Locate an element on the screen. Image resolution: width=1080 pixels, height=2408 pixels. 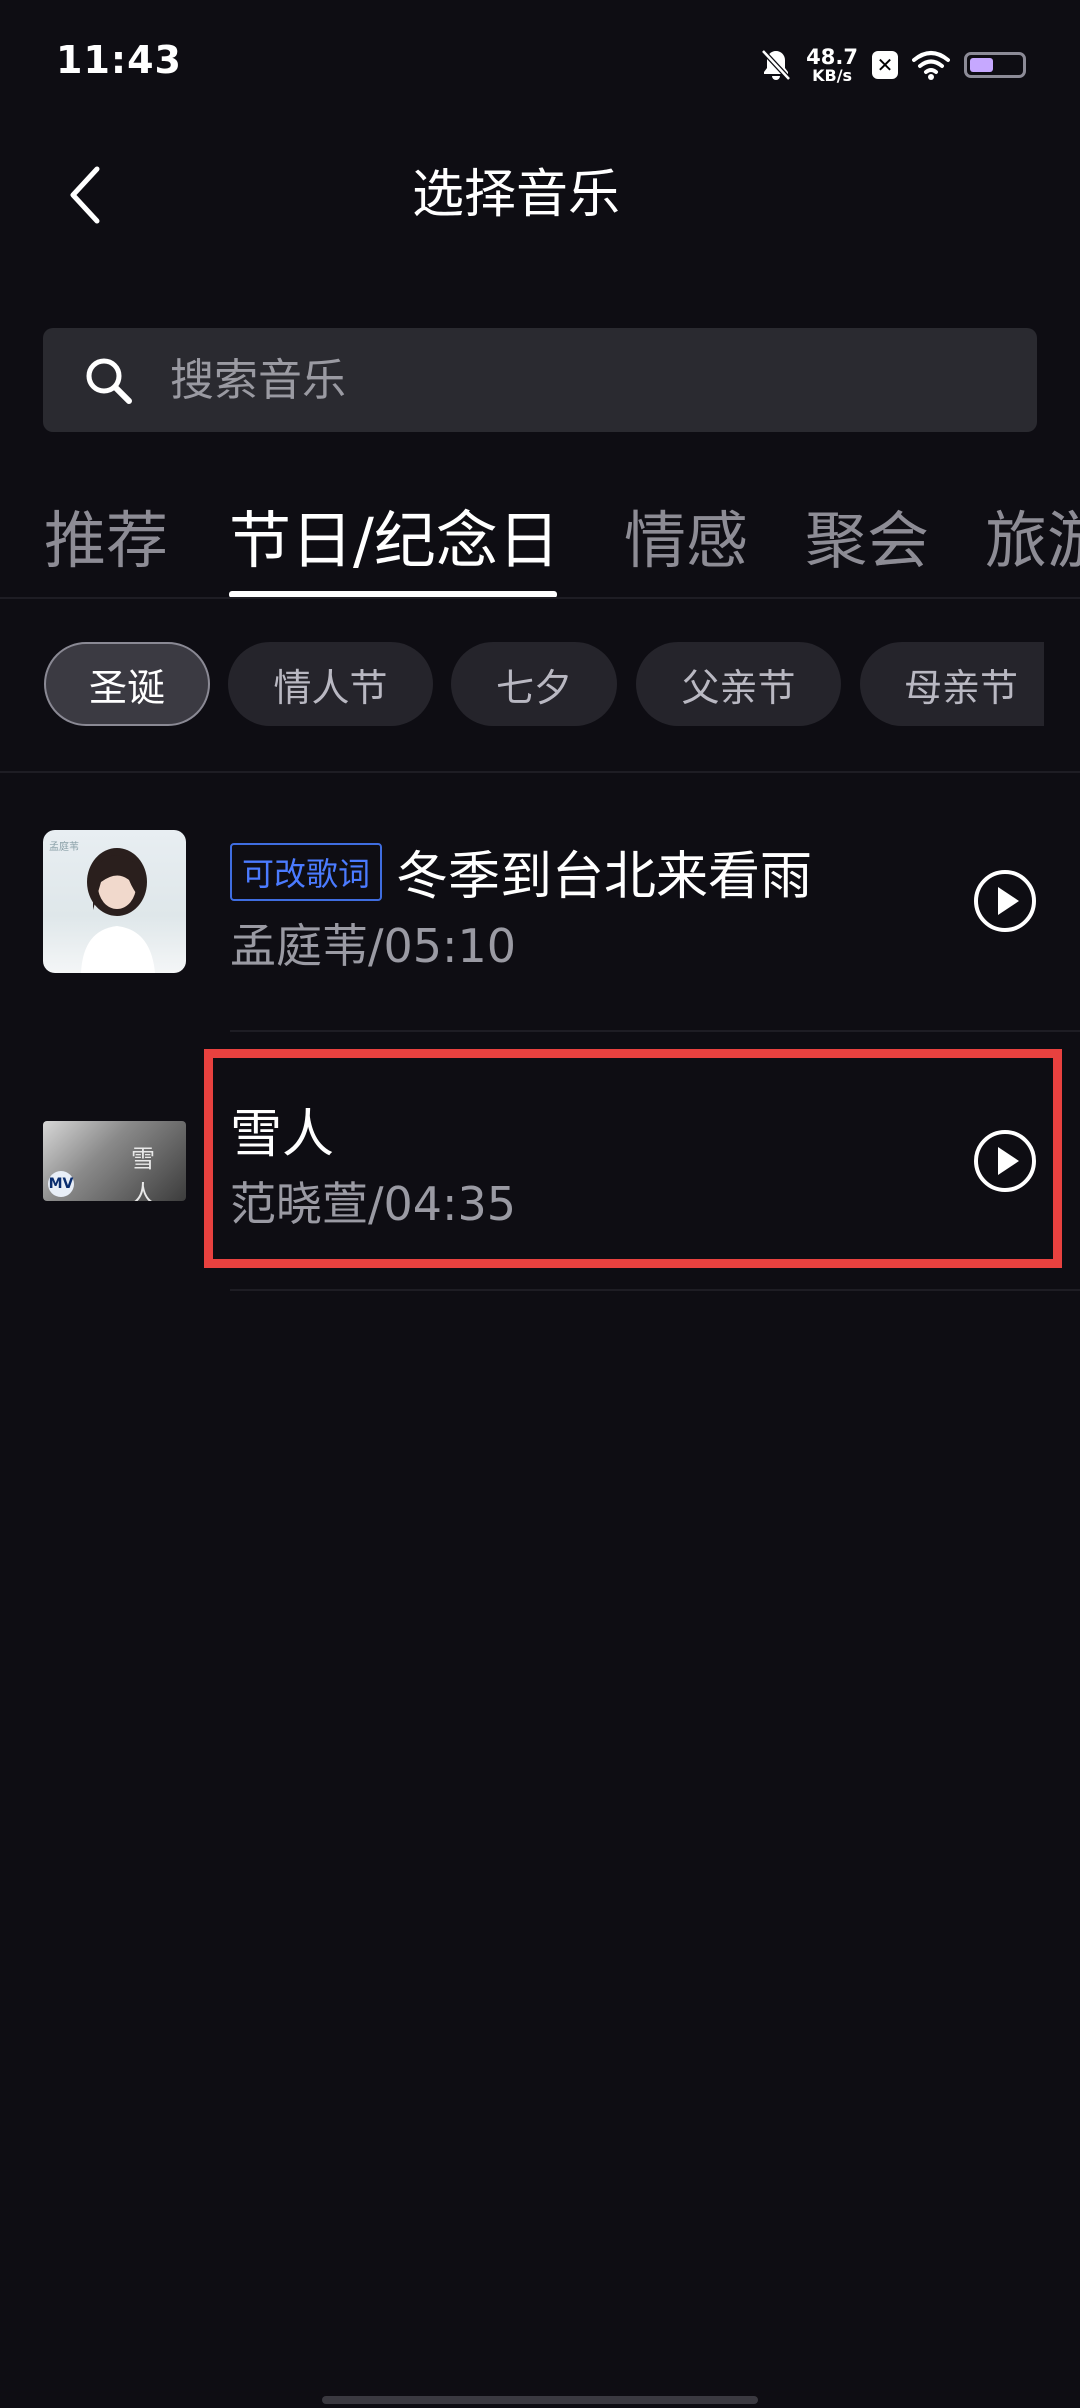
sim-x-icon: ✕ is located at coordinates (885, 65).